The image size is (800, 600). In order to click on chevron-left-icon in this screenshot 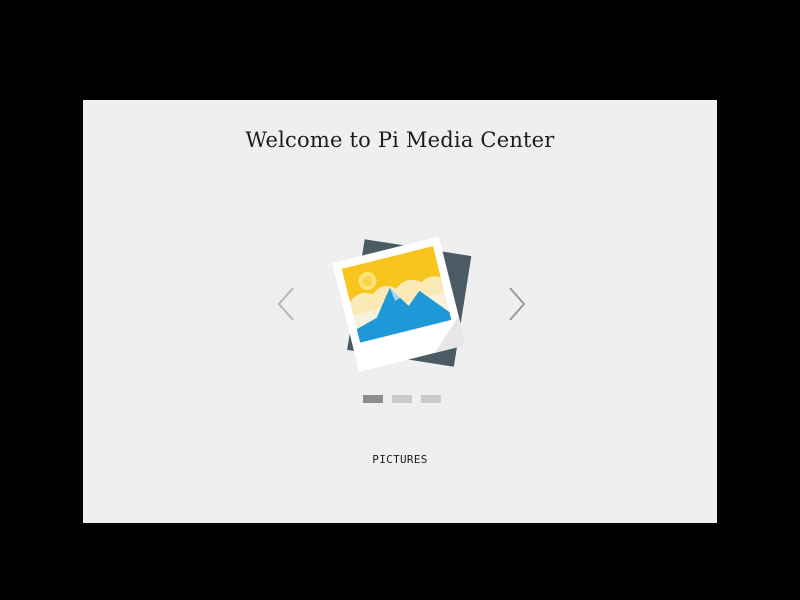, I will do `click(285, 304)`.